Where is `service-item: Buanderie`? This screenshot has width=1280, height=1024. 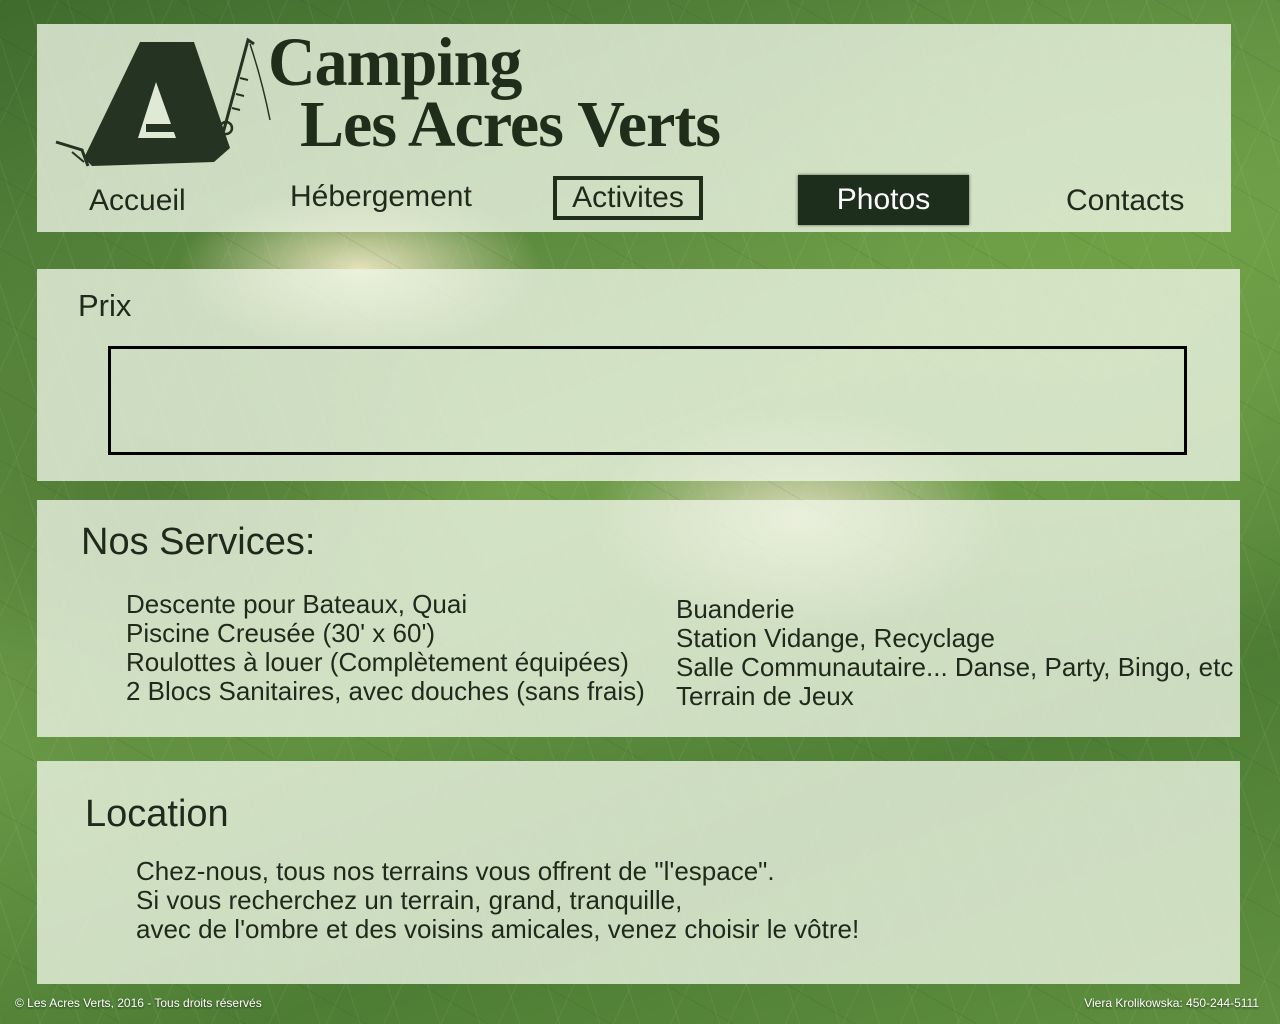
service-item: Buanderie is located at coordinates (735, 609).